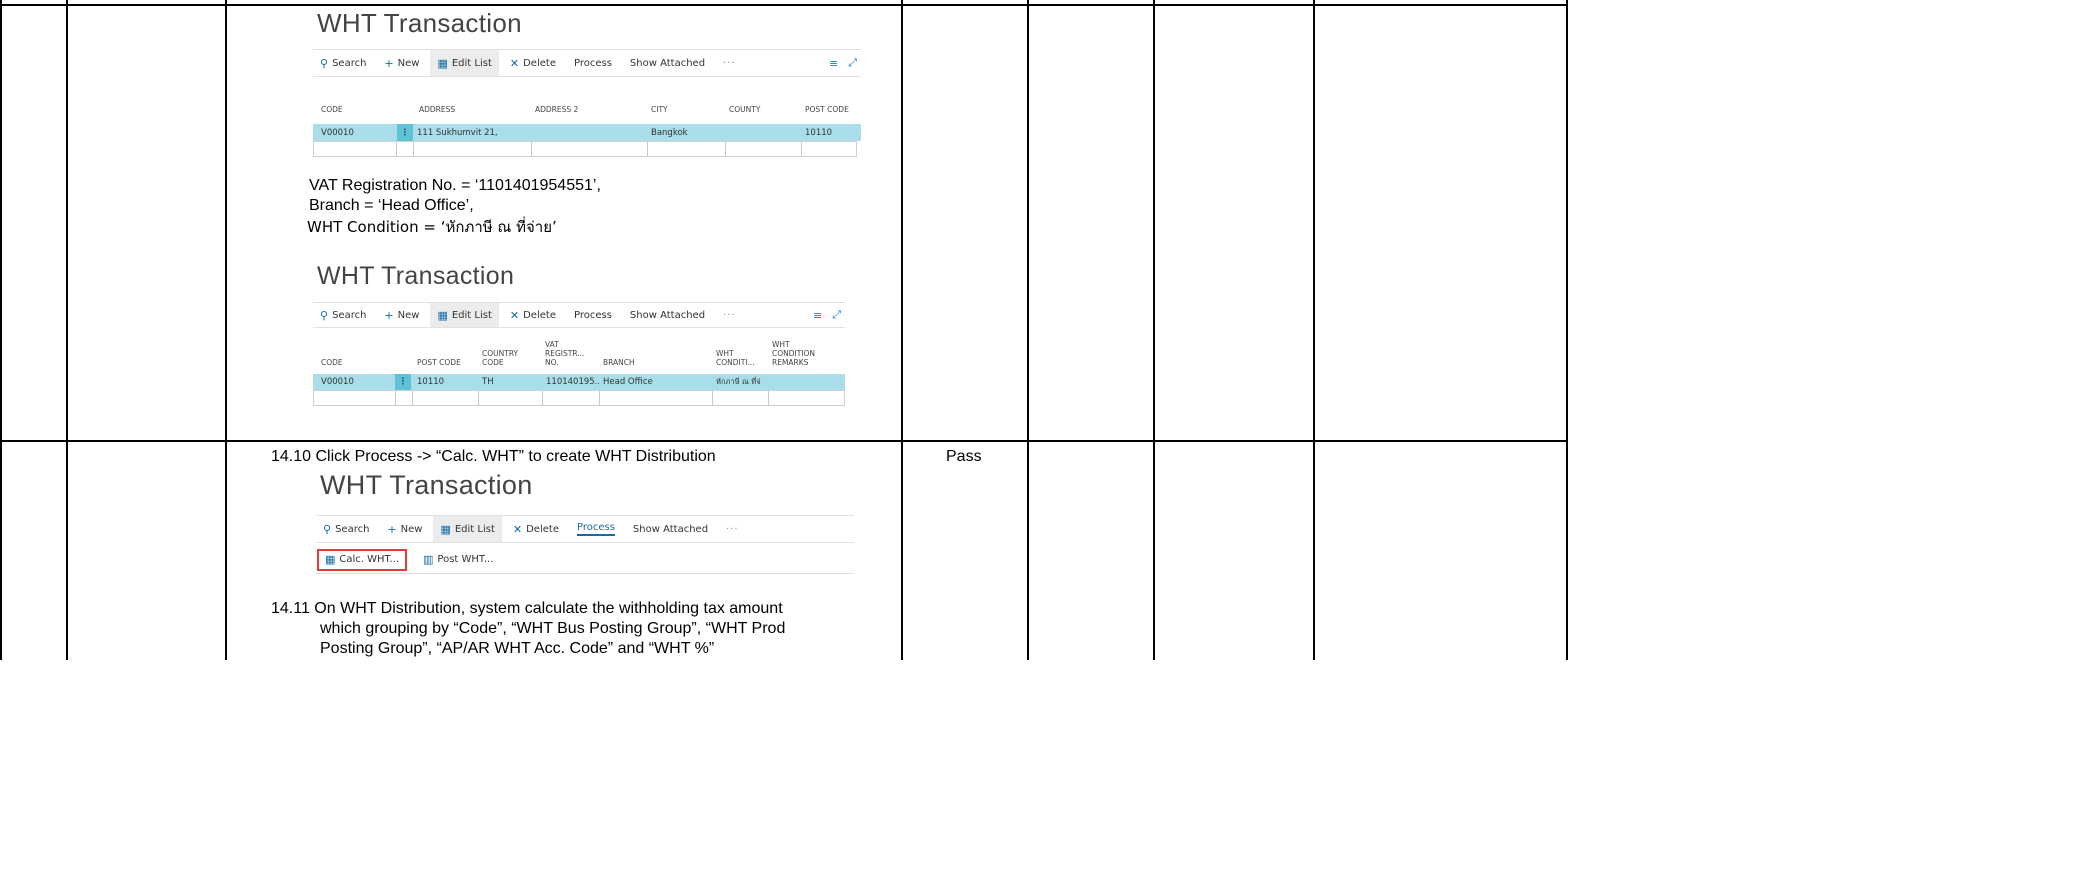  I want to click on column-header-wht-condition-remarks: WHT CONDITION REMARKS, so click(802, 353).